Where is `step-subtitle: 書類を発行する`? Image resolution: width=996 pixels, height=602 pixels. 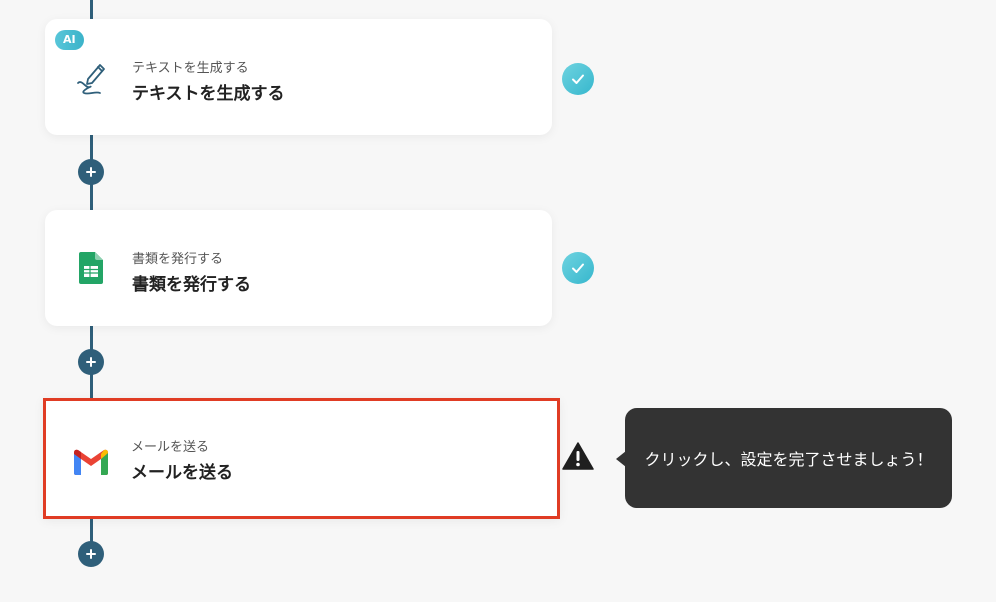 step-subtitle: 書類を発行する is located at coordinates (178, 259).